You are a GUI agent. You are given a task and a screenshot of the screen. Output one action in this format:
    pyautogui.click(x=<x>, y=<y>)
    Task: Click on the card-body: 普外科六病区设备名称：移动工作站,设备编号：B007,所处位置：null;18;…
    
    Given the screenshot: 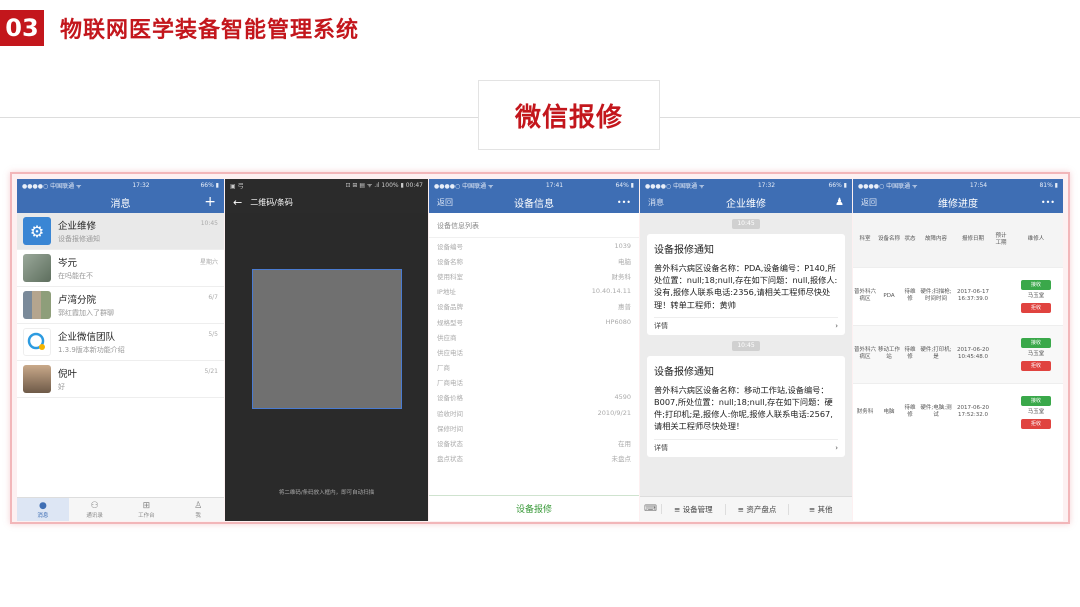 What is the action you would take?
    pyautogui.click(x=743, y=408)
    